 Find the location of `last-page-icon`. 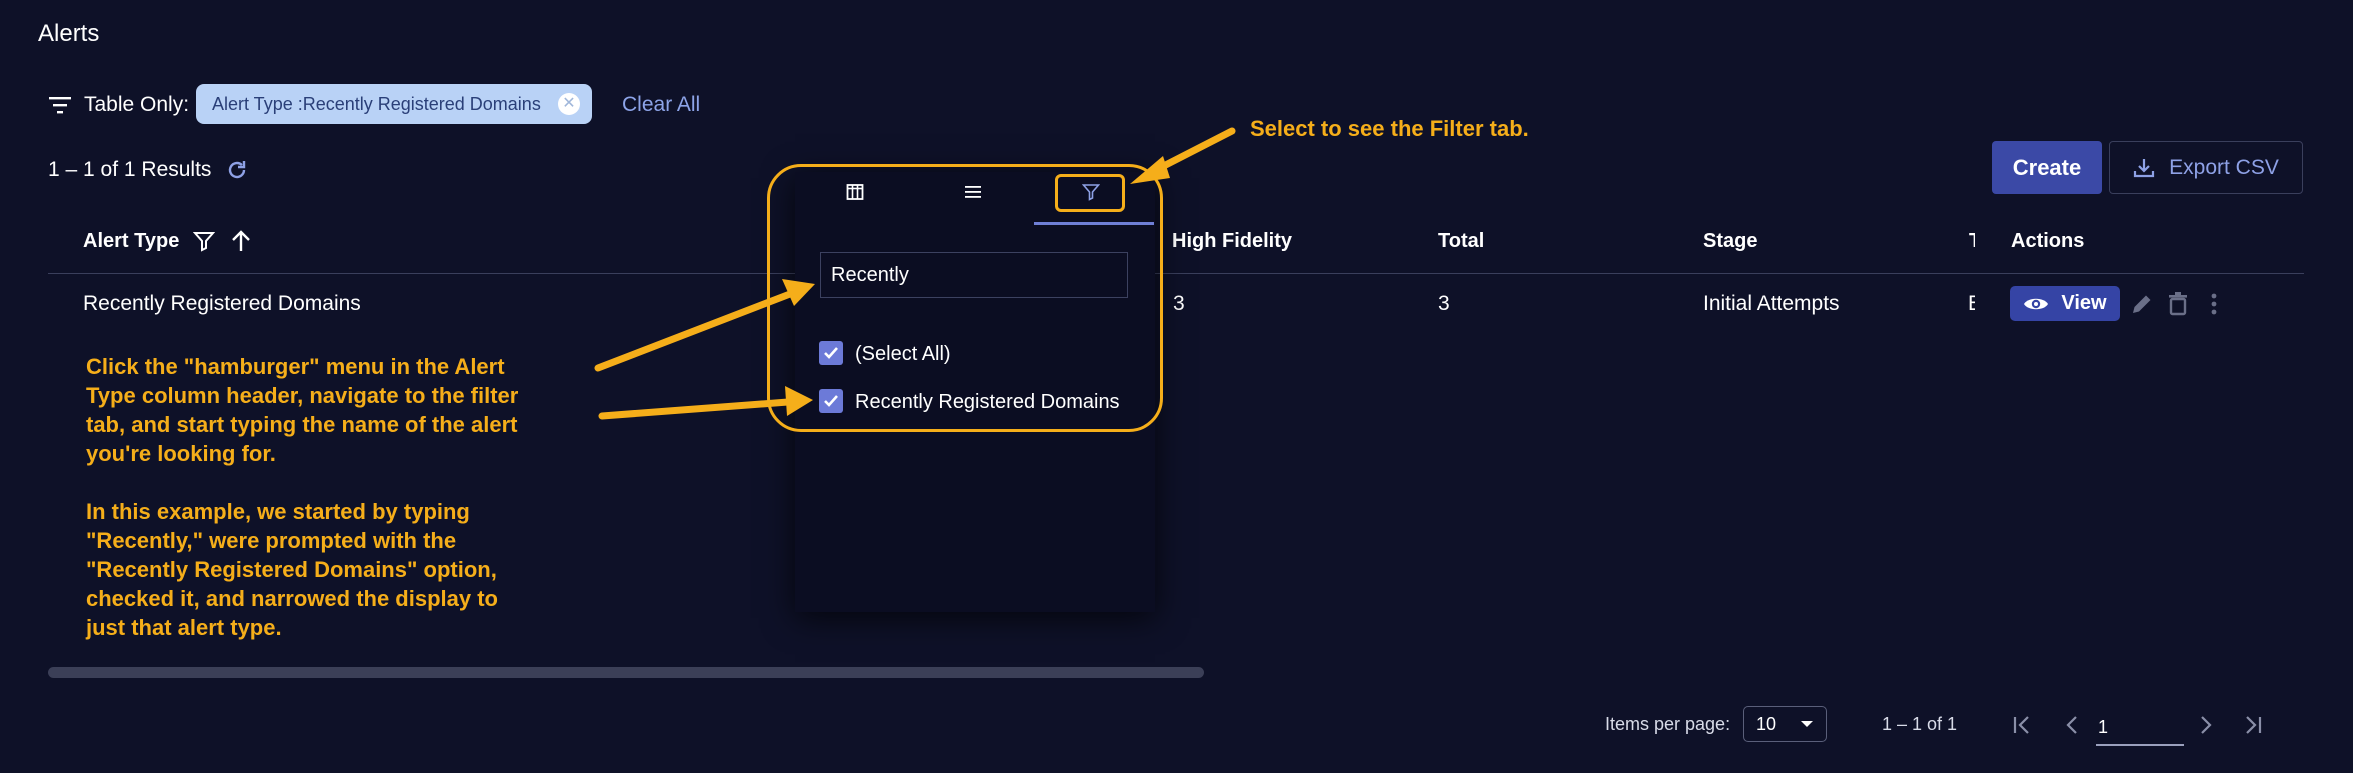

last-page-icon is located at coordinates (2252, 725).